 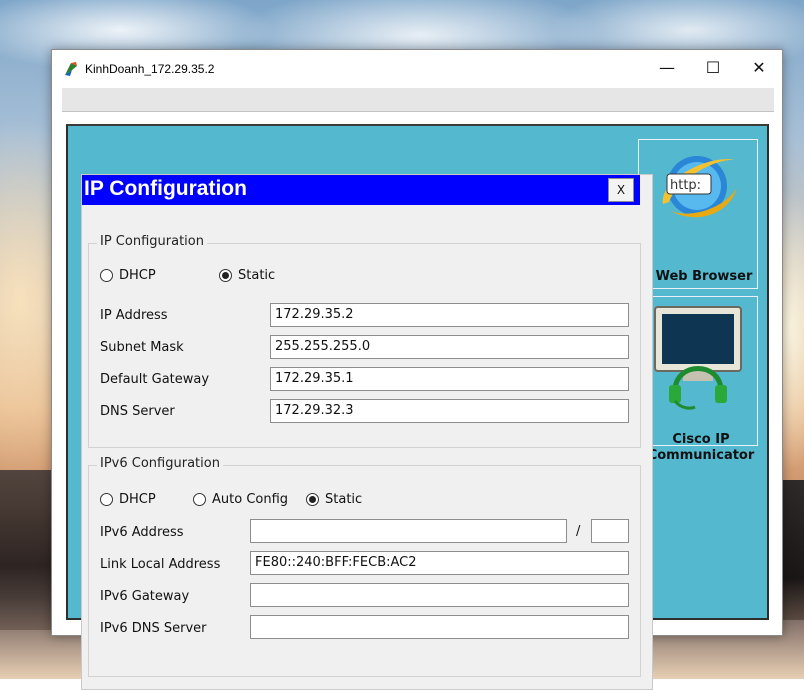 What do you see at coordinates (793, 550) in the screenshot?
I see `wallpaper-shore-right` at bounding box center [793, 550].